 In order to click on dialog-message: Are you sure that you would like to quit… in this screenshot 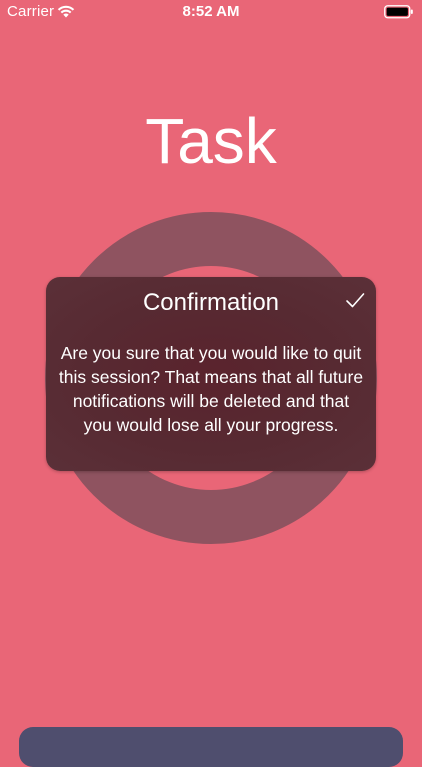, I will do `click(211, 389)`.